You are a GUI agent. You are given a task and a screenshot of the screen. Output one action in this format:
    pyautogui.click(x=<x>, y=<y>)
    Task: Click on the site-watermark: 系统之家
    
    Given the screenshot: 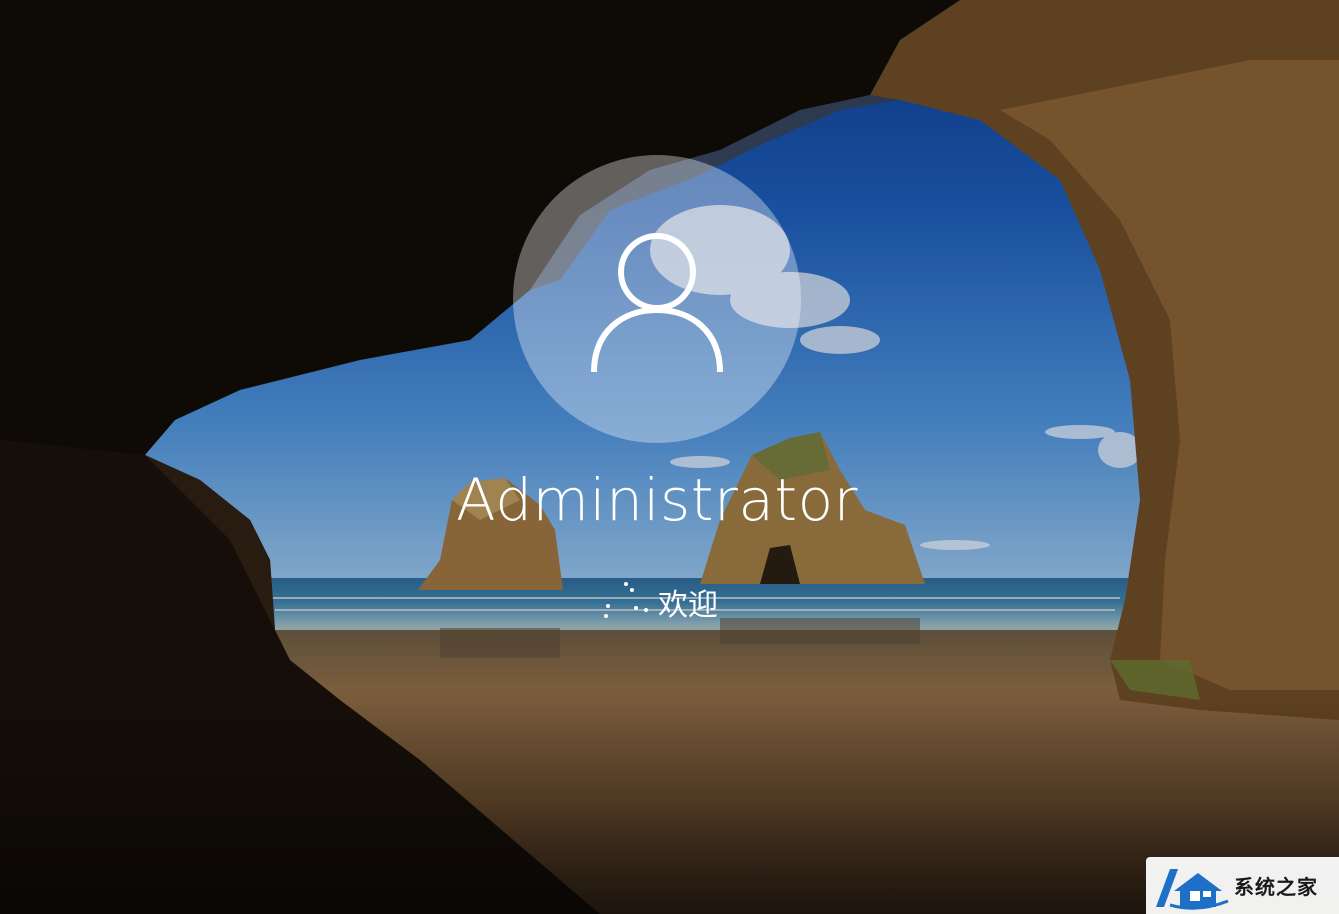 What is the action you would take?
    pyautogui.click(x=1242, y=885)
    